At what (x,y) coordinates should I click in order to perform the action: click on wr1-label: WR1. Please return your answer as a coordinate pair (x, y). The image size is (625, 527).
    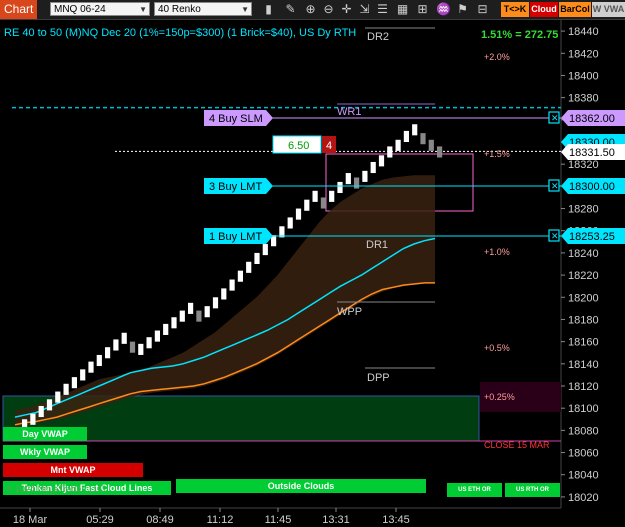
    Looking at the image, I should click on (349, 112).